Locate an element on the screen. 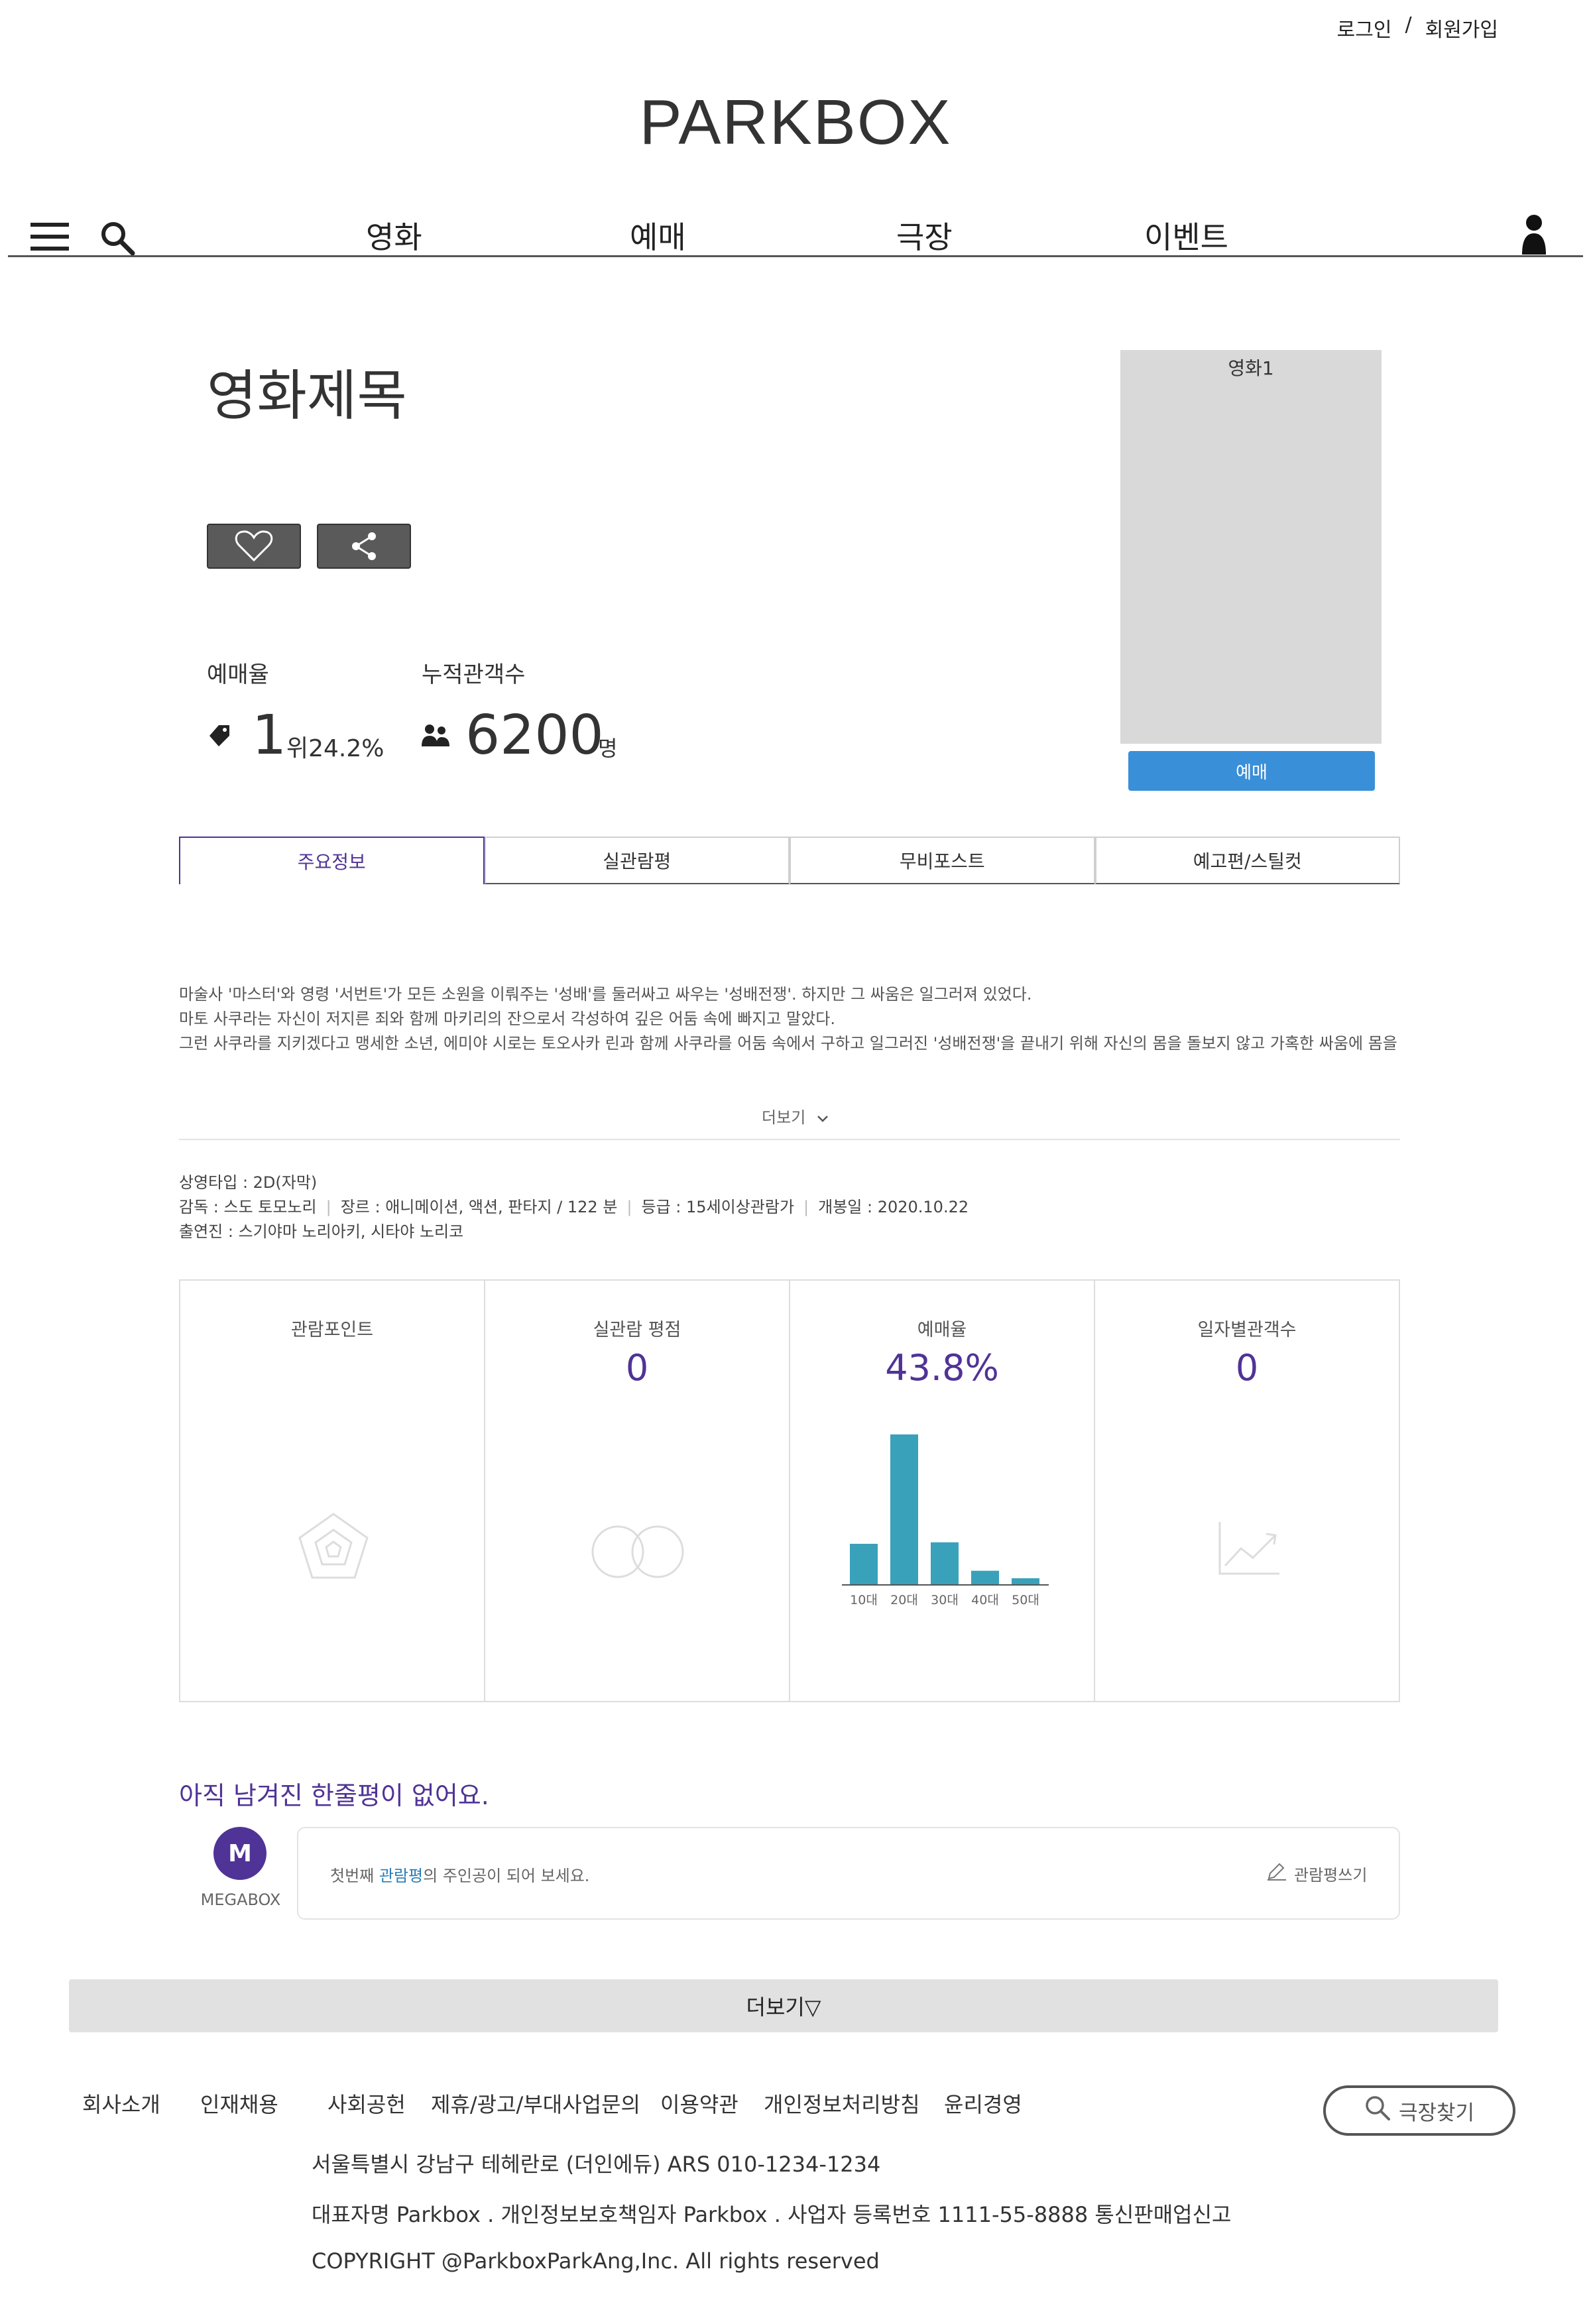 The image size is (1591, 2324). chart-tick-label: 30대 is located at coordinates (945, 1600).